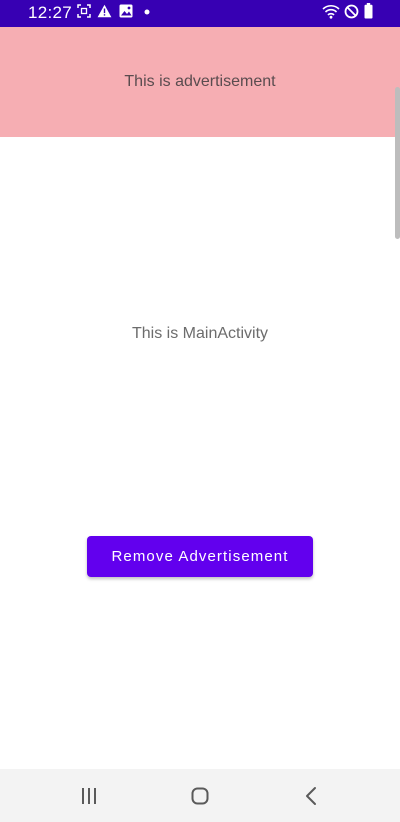 The width and height of the screenshot is (400, 822). What do you see at coordinates (200, 333) in the screenshot?
I see `main-activity-text: This is MainActivity` at bounding box center [200, 333].